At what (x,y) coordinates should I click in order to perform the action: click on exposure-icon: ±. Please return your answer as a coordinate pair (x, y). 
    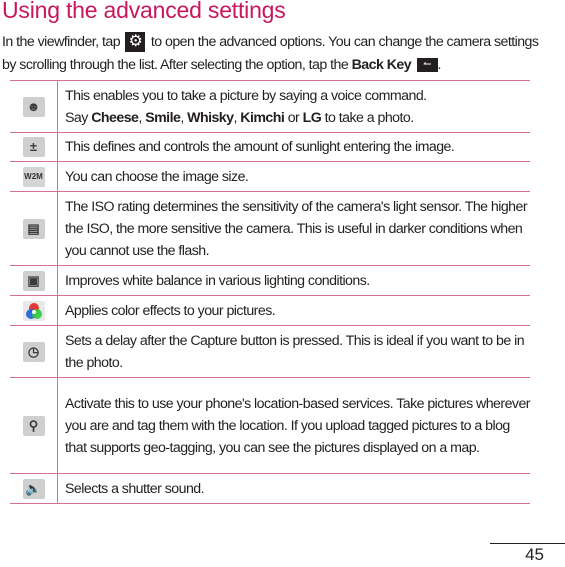
    Looking at the image, I should click on (33, 147).